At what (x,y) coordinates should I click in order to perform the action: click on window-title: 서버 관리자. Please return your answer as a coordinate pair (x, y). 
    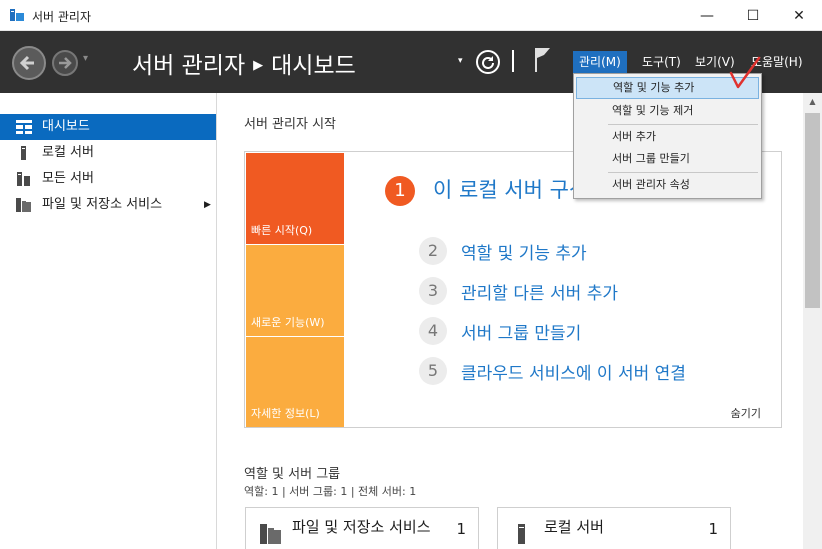
    Looking at the image, I should click on (62, 17).